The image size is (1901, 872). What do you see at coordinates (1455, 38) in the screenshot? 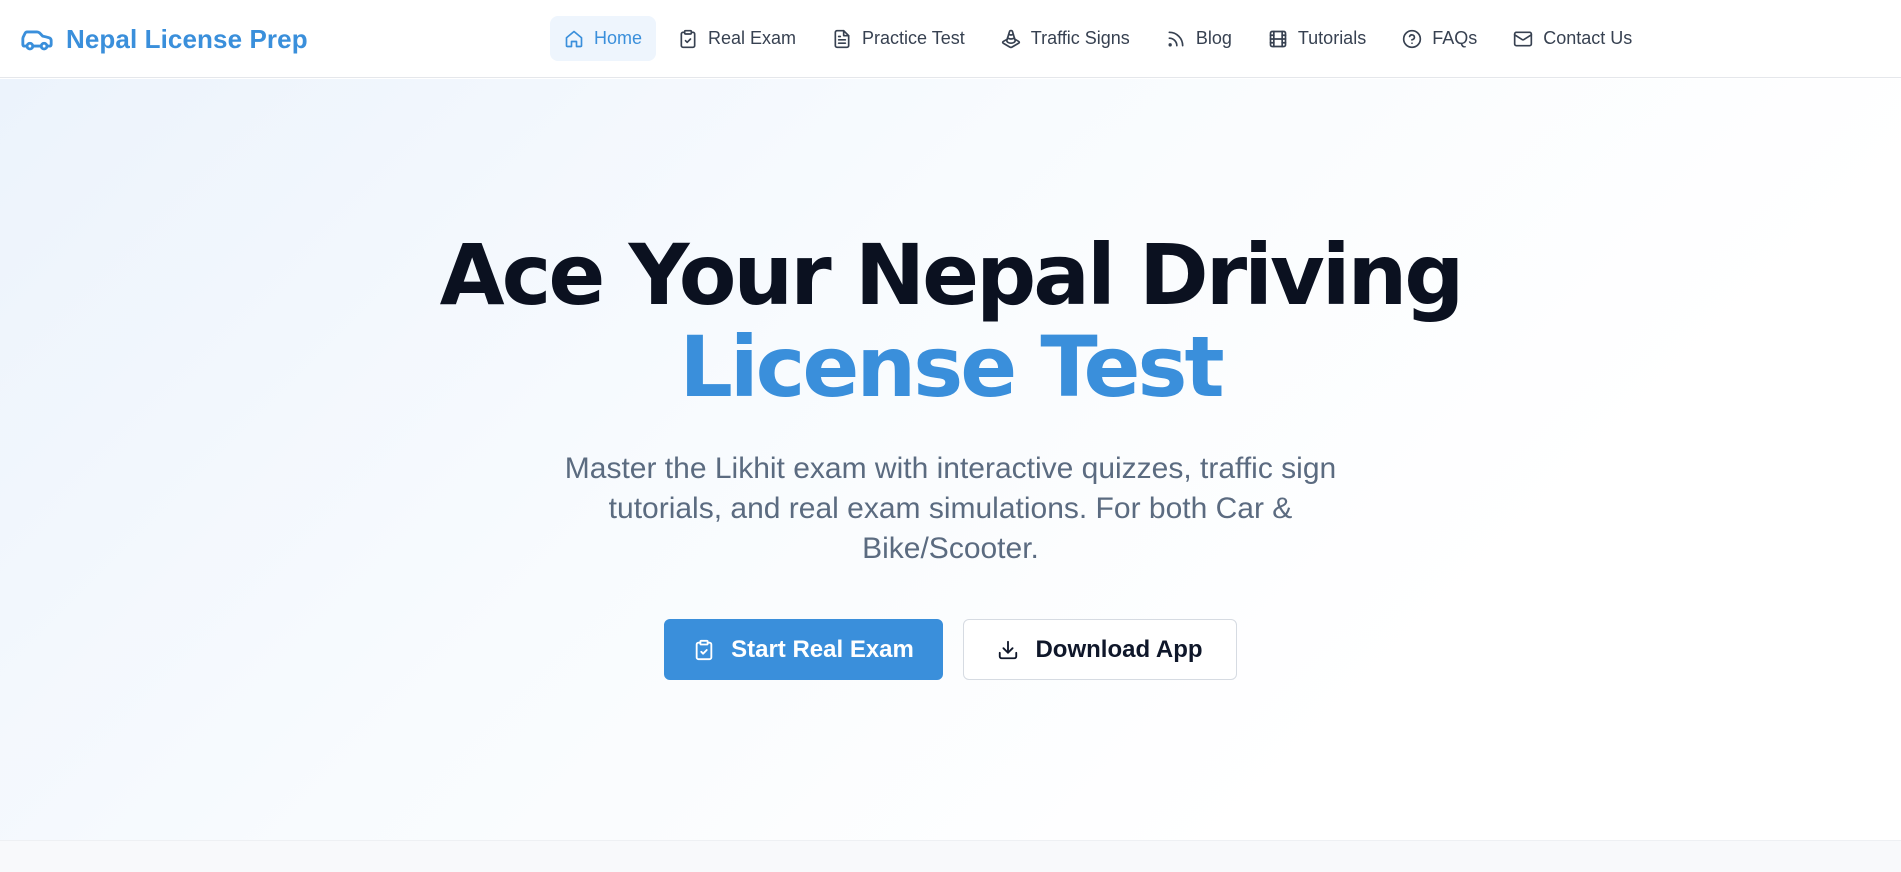
I see `nav-item-label: FAQs` at bounding box center [1455, 38].